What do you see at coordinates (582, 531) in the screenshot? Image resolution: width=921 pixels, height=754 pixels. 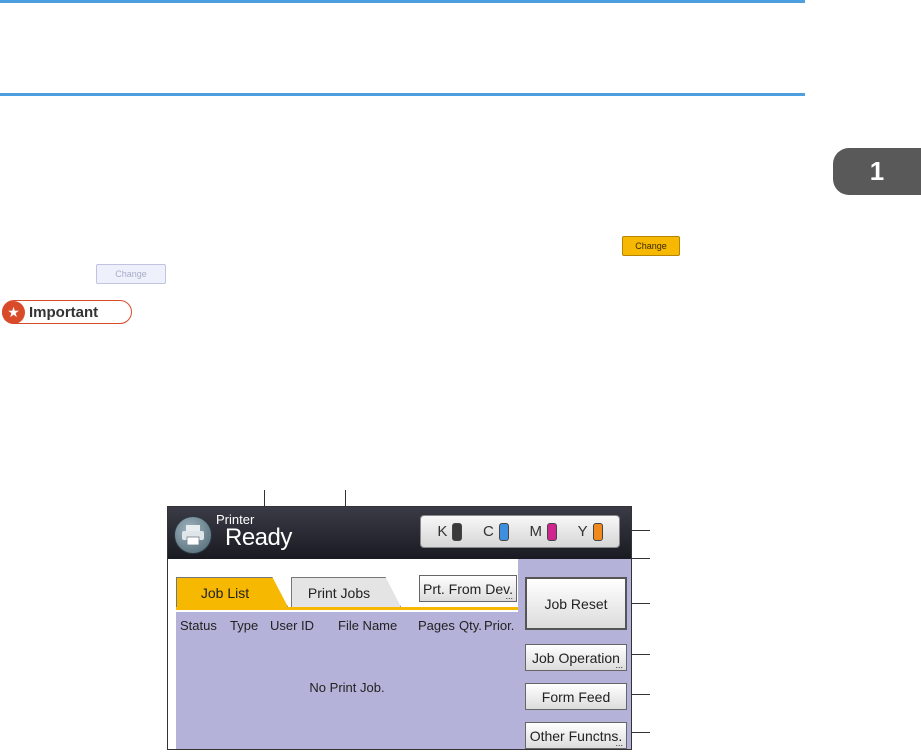 I see `toner-letter: Y` at bounding box center [582, 531].